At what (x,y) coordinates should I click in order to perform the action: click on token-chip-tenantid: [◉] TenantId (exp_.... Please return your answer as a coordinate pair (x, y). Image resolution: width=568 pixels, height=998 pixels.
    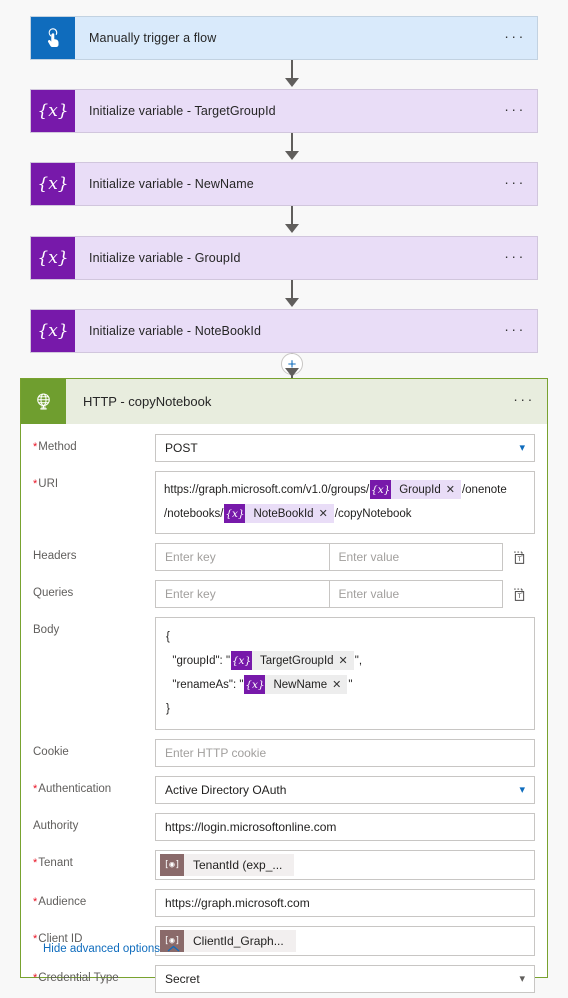
    Looking at the image, I should click on (227, 865).